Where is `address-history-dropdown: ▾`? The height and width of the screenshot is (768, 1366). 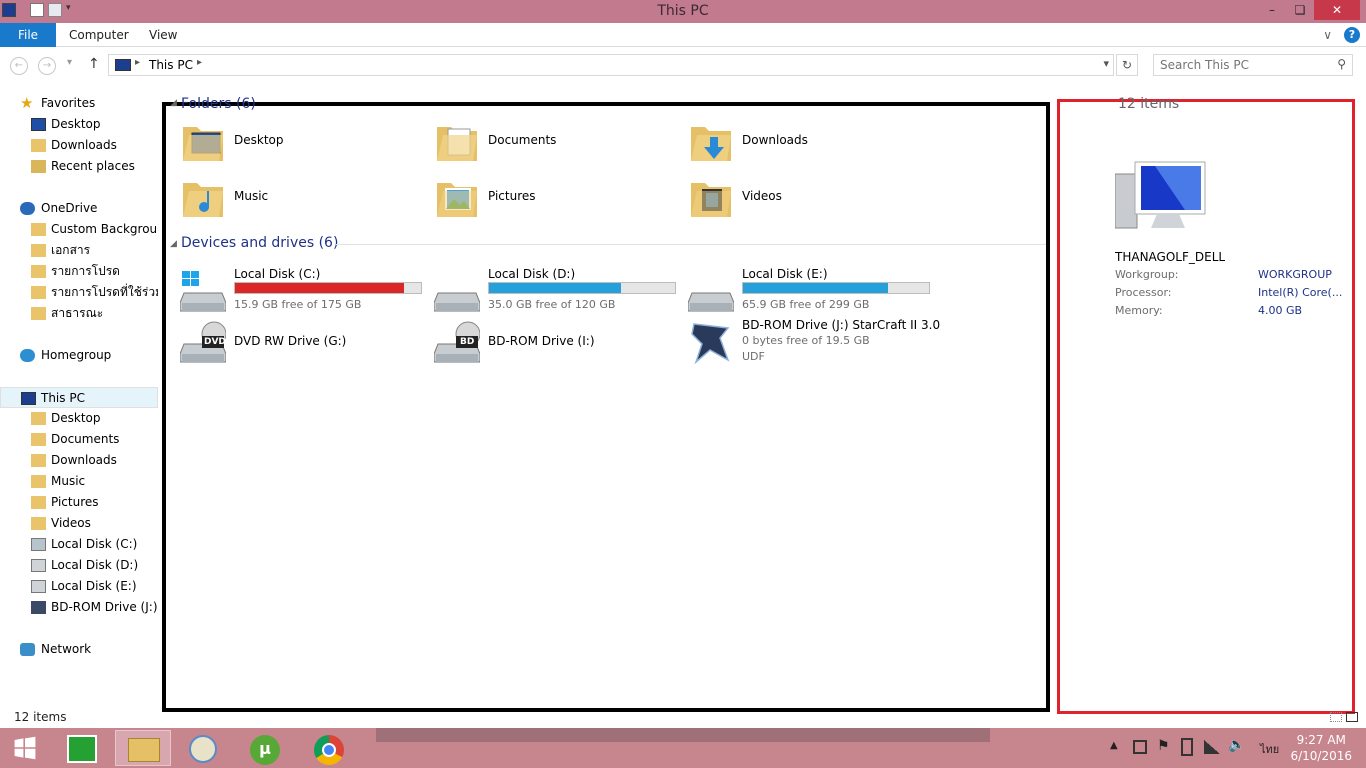 address-history-dropdown: ▾ is located at coordinates (1106, 63).